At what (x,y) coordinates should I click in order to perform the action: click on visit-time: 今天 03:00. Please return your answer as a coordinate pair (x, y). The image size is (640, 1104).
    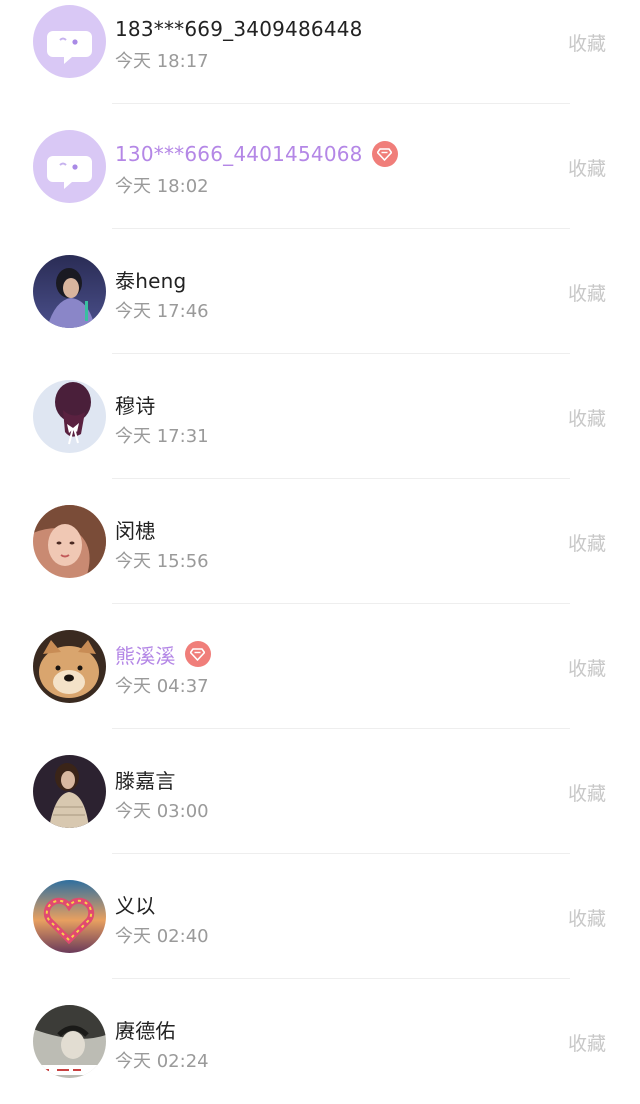
    Looking at the image, I should click on (162, 811).